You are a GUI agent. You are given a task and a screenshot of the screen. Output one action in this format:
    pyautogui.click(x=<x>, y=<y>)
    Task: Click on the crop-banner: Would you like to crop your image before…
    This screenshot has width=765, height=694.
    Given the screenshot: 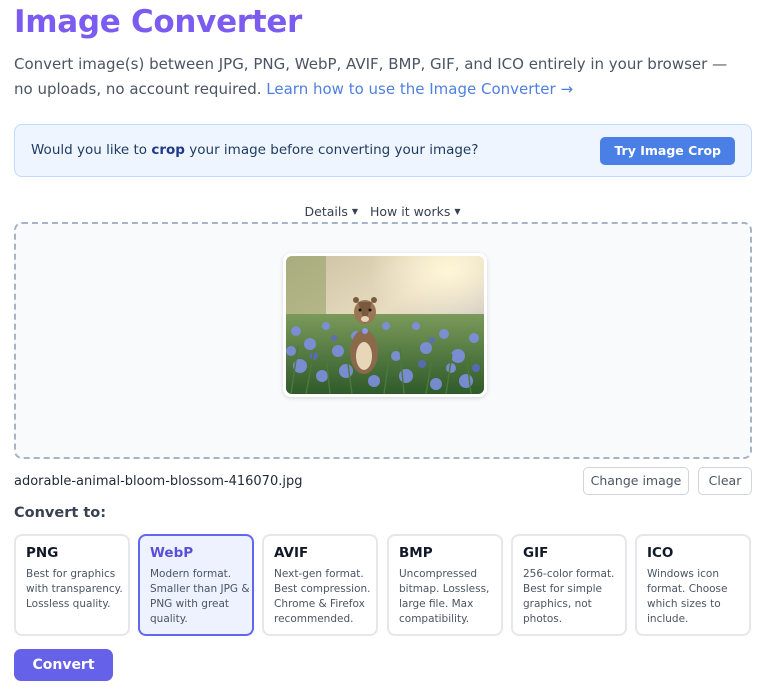 What is the action you would take?
    pyautogui.click(x=383, y=150)
    